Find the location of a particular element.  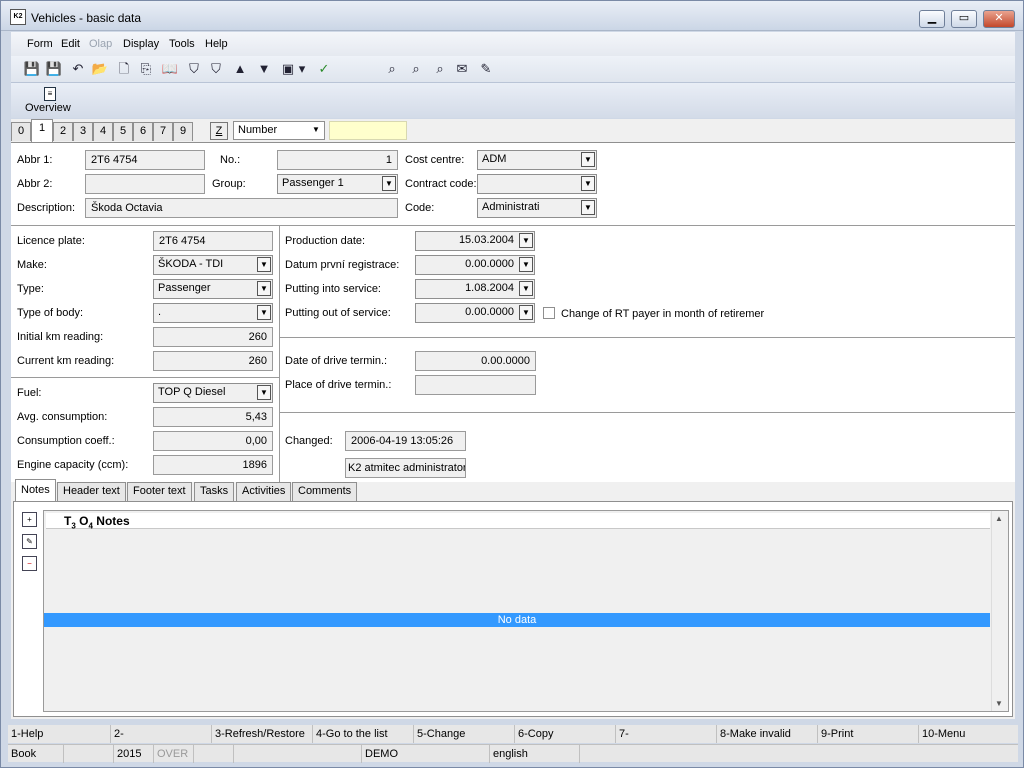

tab-footer-text: Footer text is located at coordinates (159, 491).